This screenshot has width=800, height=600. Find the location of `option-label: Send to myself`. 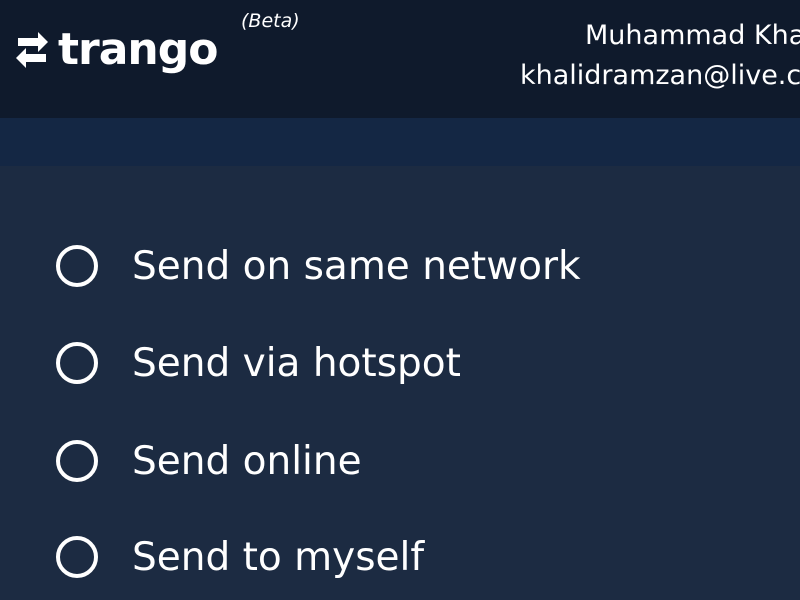

option-label: Send to myself is located at coordinates (278, 557).